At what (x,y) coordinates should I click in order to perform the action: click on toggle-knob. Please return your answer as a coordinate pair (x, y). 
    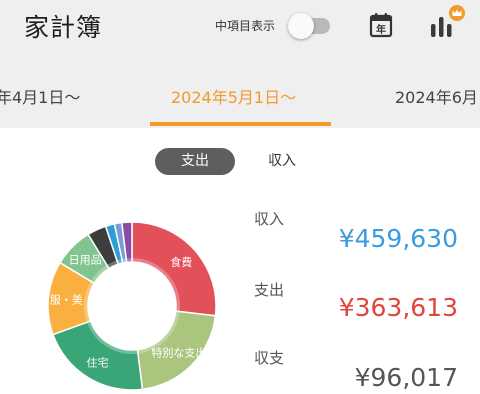
    Looking at the image, I should click on (301, 26).